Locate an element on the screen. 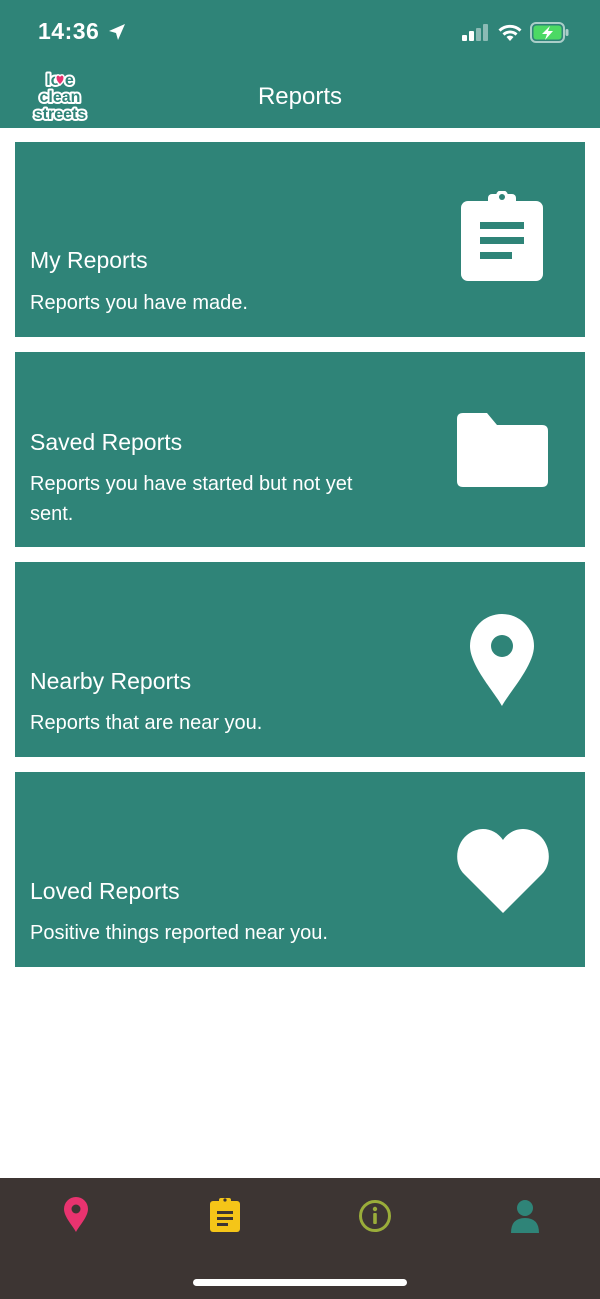 The image size is (600, 1299). cellular-signal-icon is located at coordinates (475, 32).